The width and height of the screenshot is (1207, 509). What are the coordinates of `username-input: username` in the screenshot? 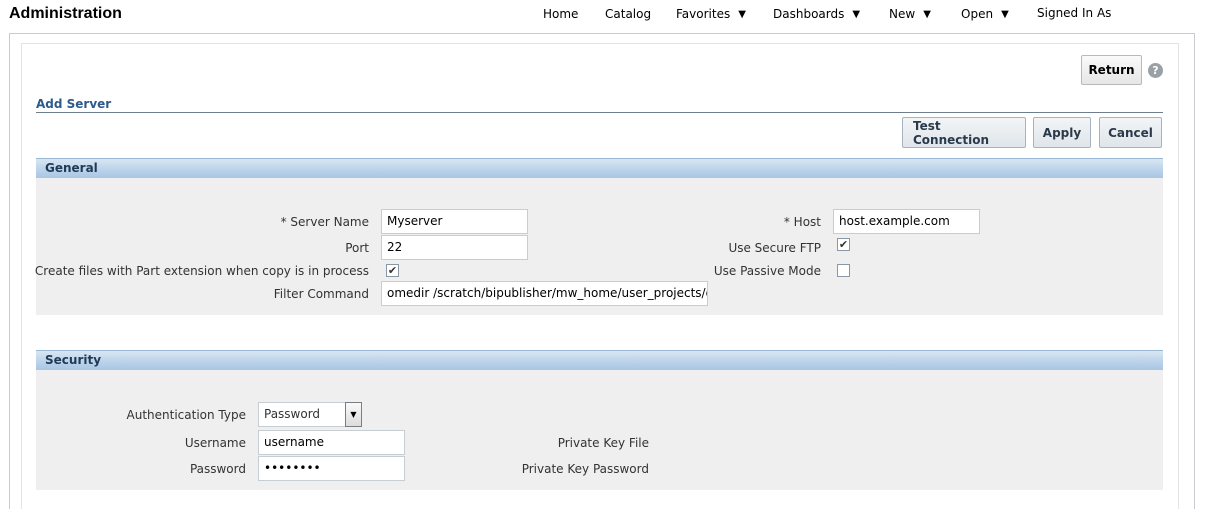 It's located at (331, 442).